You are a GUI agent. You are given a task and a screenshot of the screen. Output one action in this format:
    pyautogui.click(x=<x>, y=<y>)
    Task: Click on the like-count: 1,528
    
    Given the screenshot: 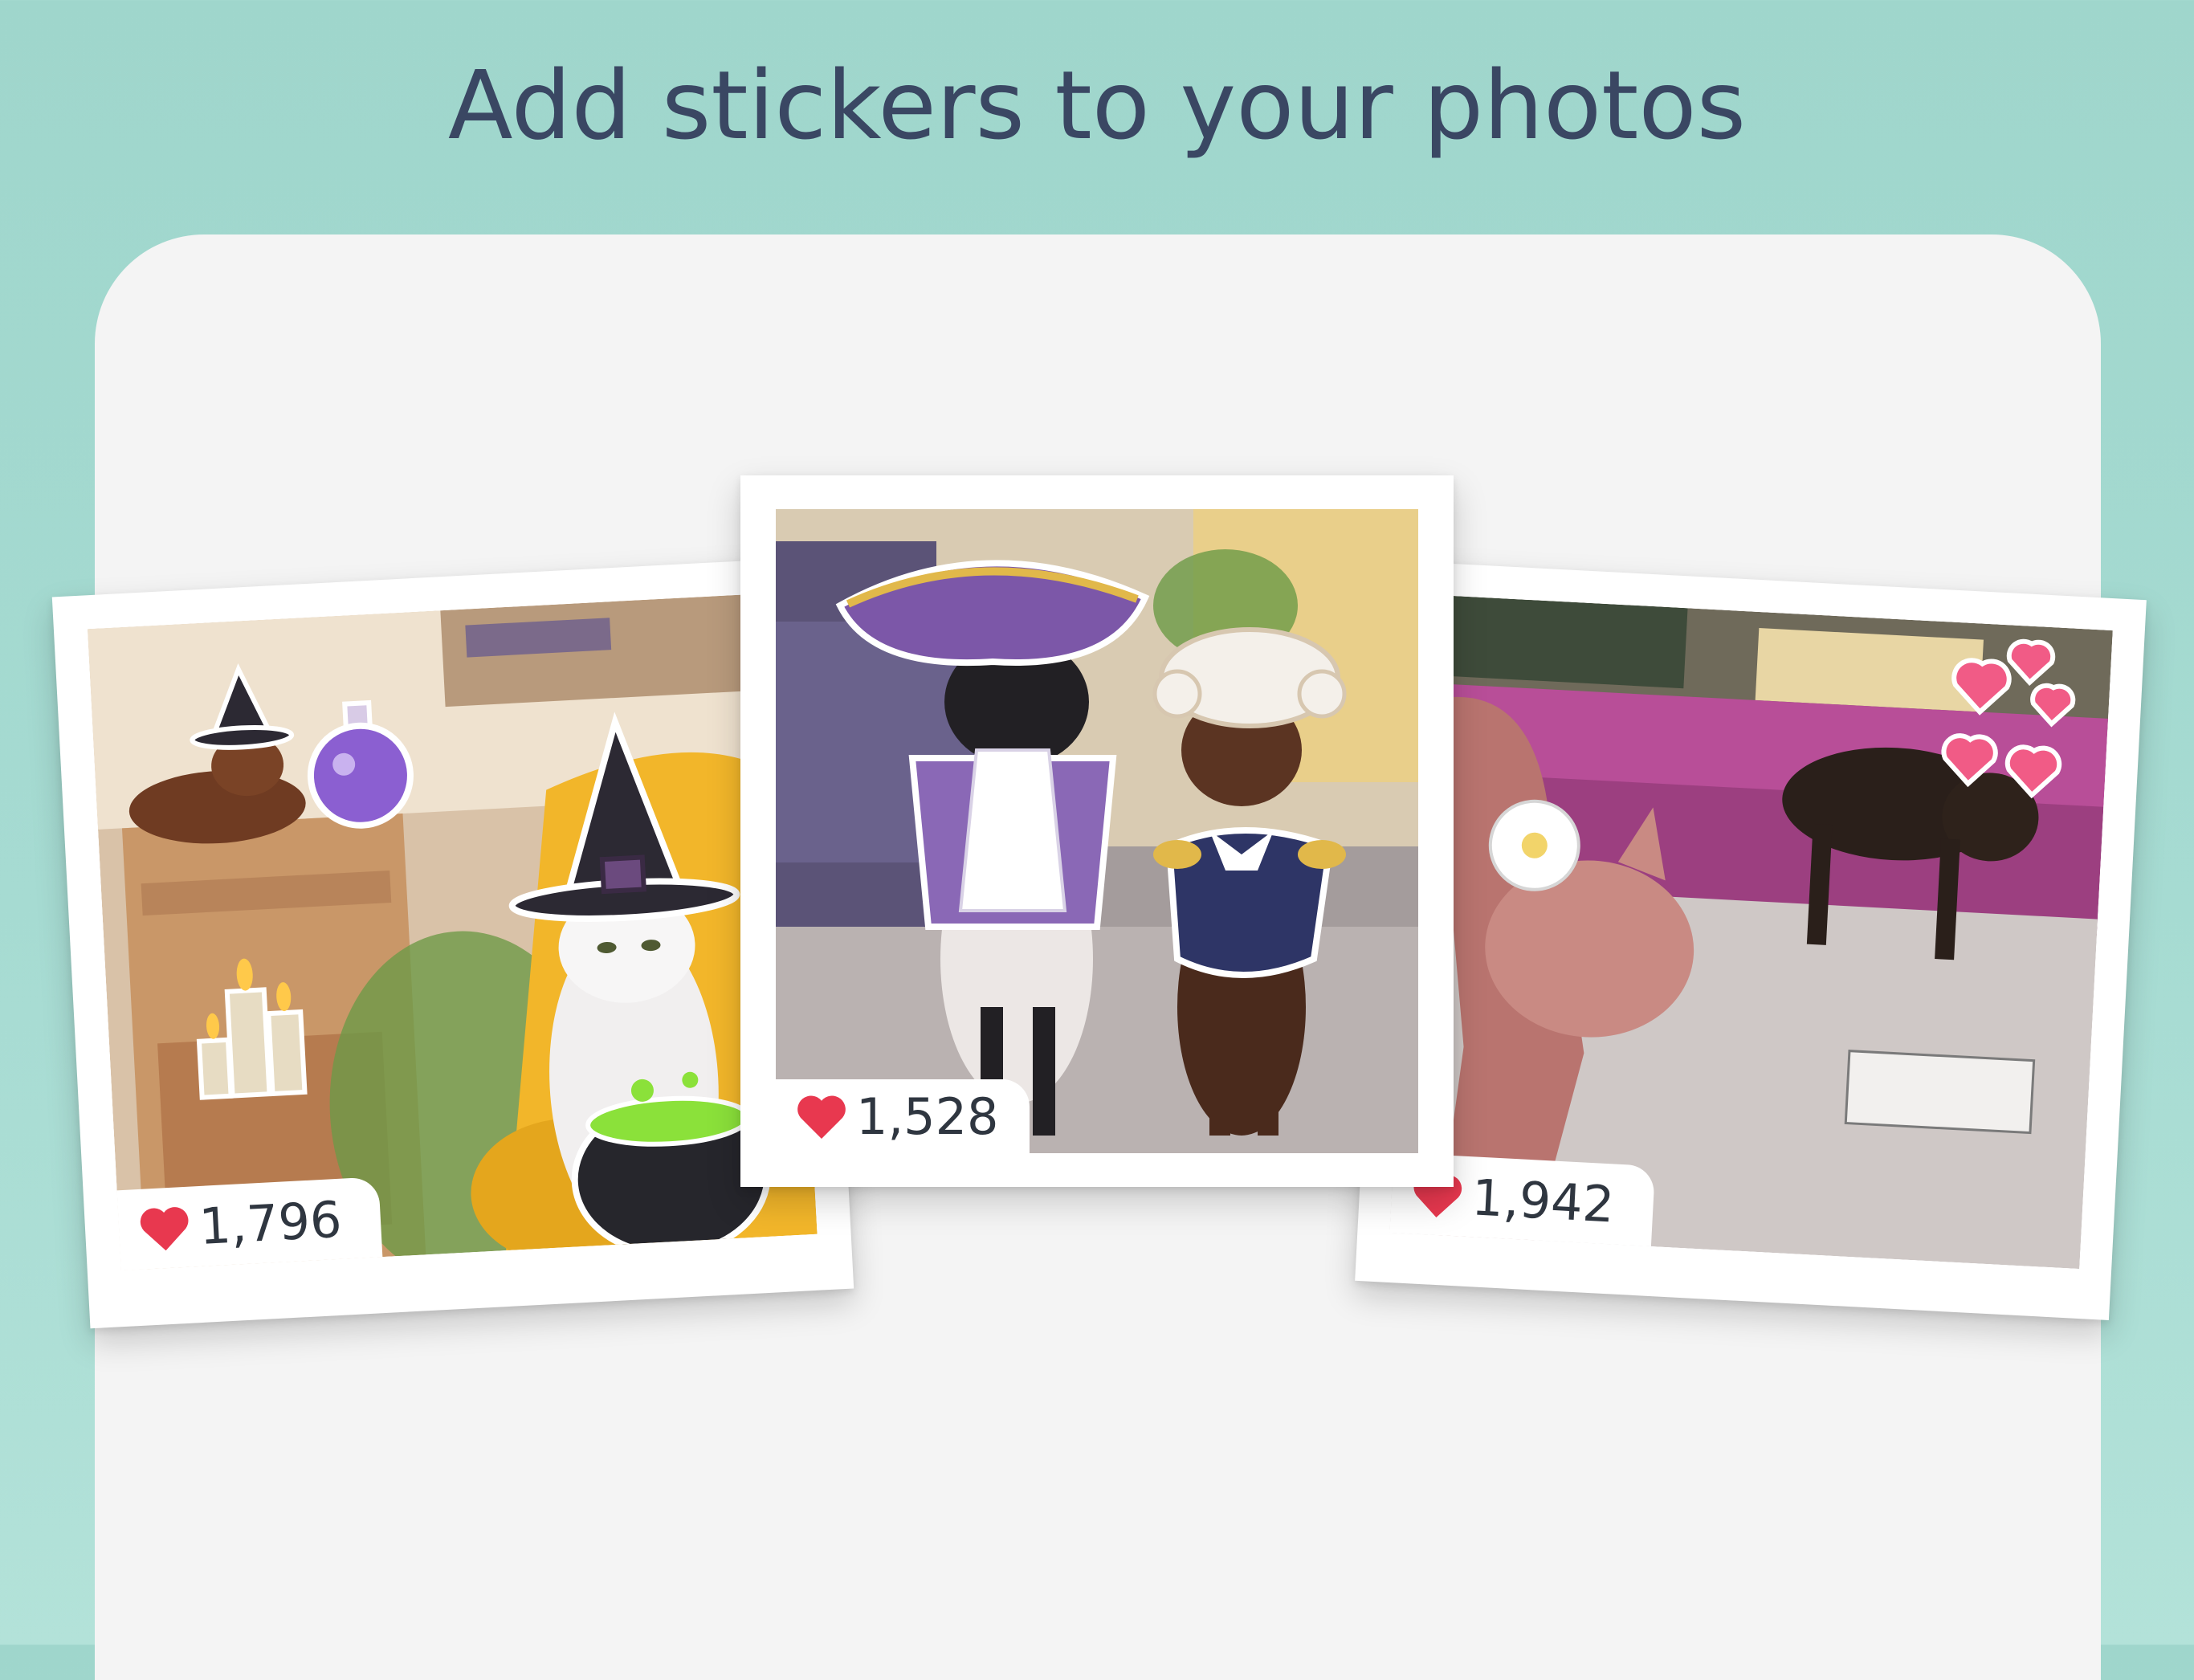 What is the action you would take?
    pyautogui.click(x=927, y=1116)
    